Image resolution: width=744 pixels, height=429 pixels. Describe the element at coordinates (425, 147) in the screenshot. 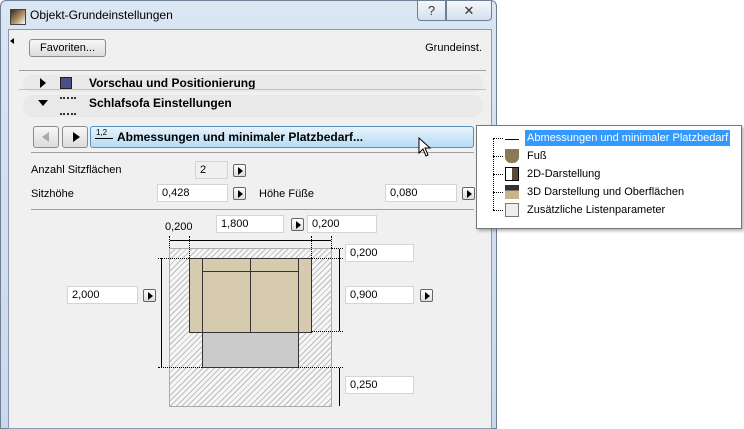

I see `mouse-cursor-icon` at that location.